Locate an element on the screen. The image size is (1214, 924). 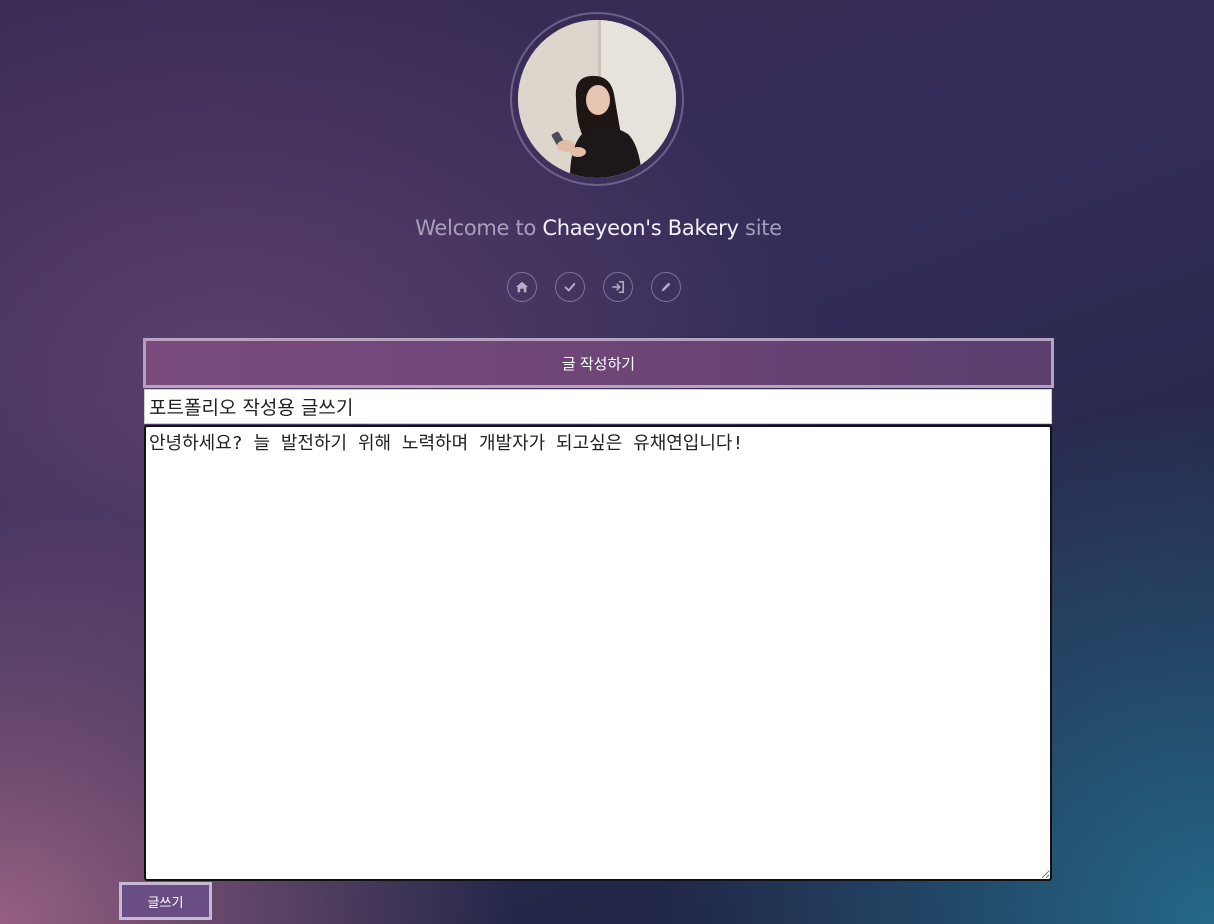
write-button is located at coordinates (666, 287).